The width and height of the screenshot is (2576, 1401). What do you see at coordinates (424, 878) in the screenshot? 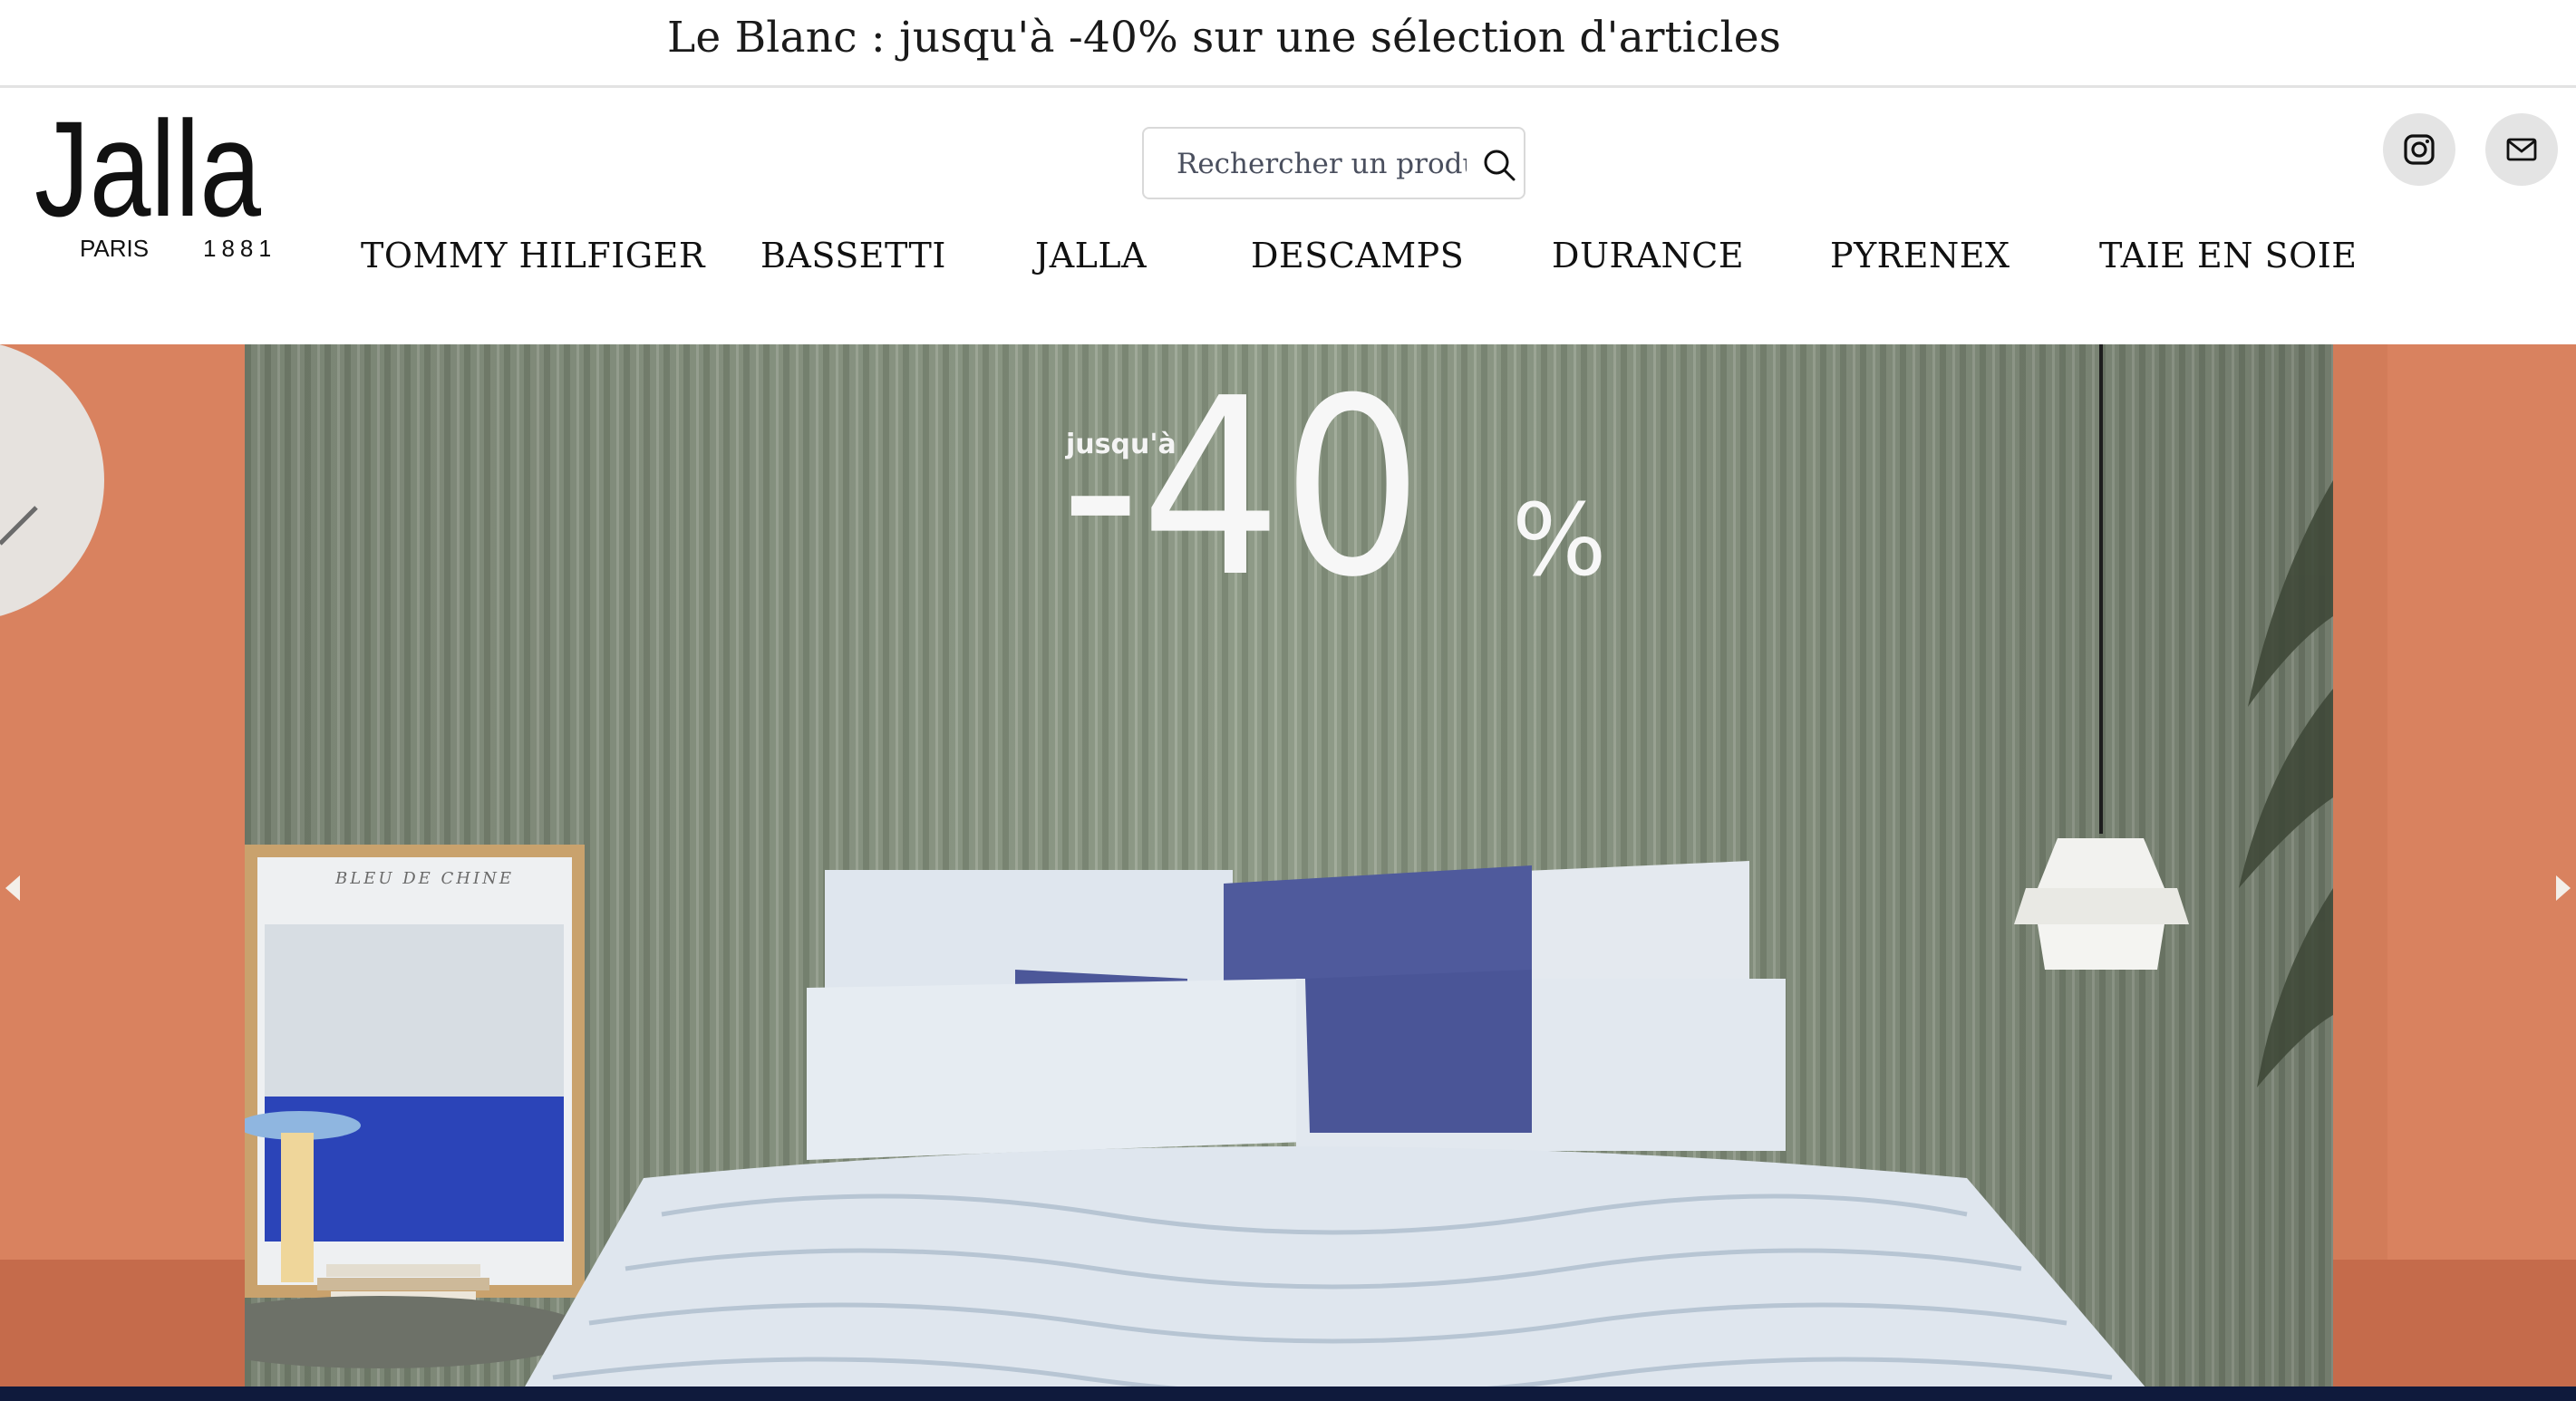
I see `poster-title: BLEU DE CHINE` at bounding box center [424, 878].